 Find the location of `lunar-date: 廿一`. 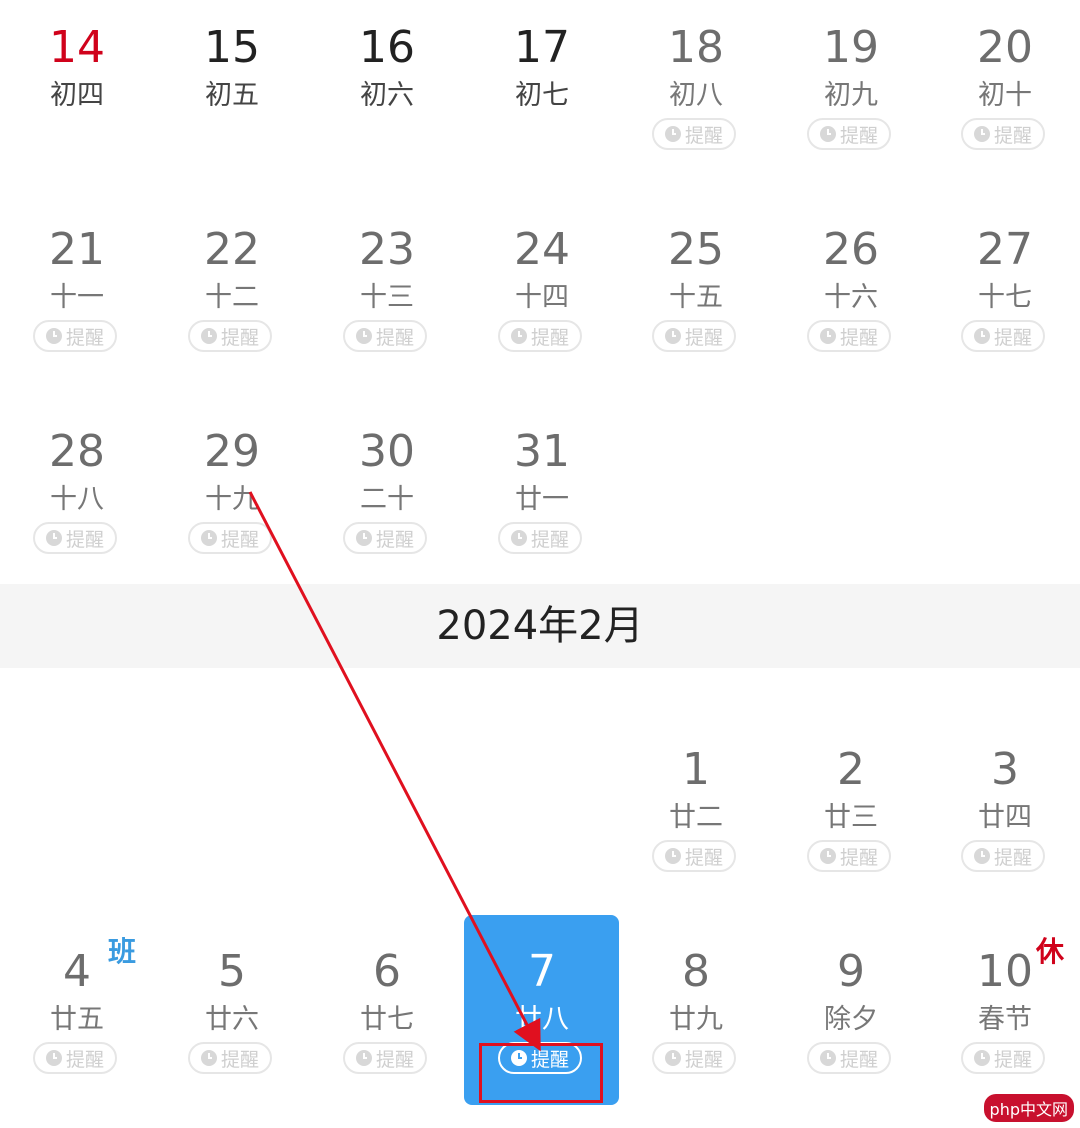

lunar-date: 廿一 is located at coordinates (542, 499).